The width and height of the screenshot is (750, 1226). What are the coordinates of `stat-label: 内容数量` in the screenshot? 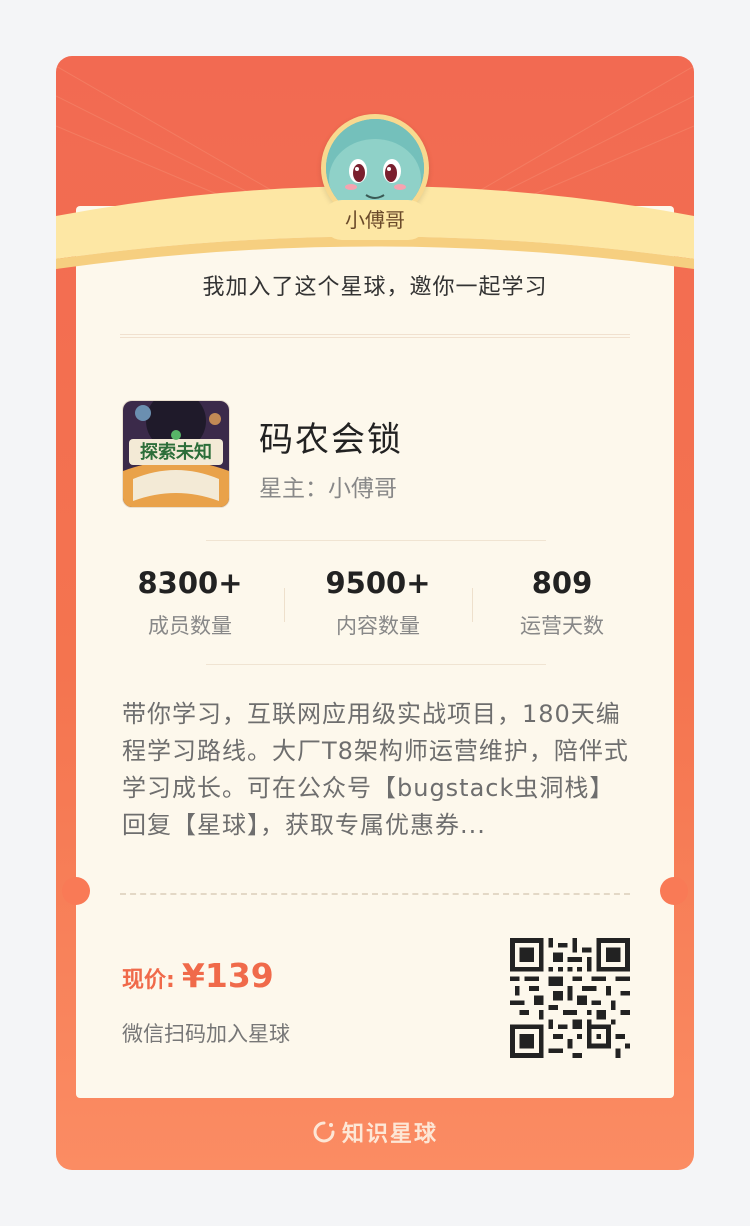 It's located at (378, 626).